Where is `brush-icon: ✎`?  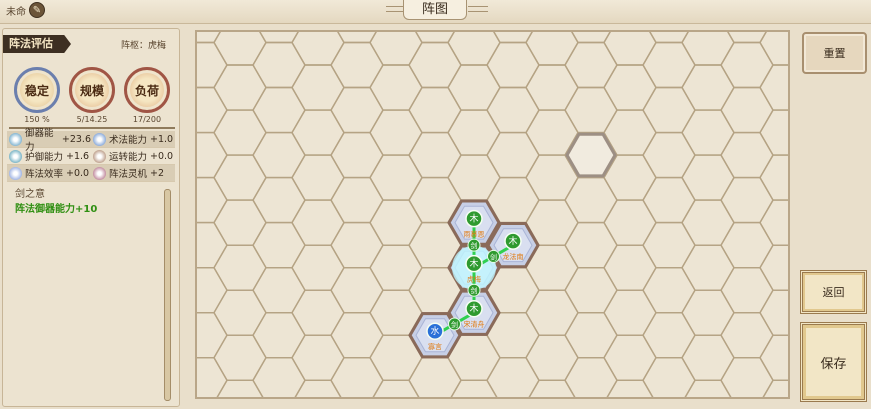 brush-icon: ✎ is located at coordinates (37, 10).